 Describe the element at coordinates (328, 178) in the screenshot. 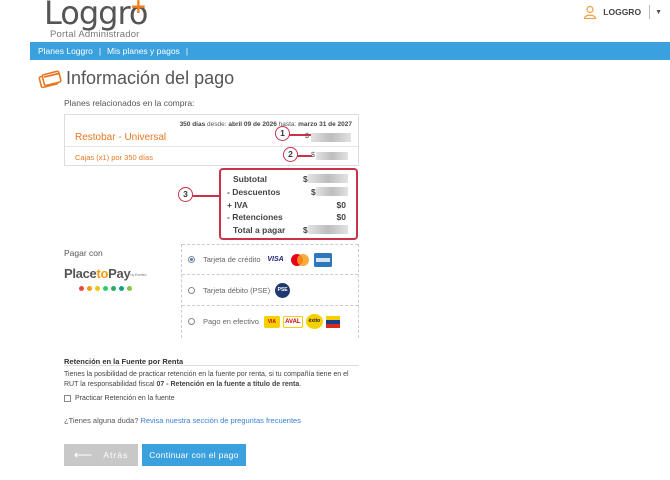

I see `subtotal-redacted` at that location.